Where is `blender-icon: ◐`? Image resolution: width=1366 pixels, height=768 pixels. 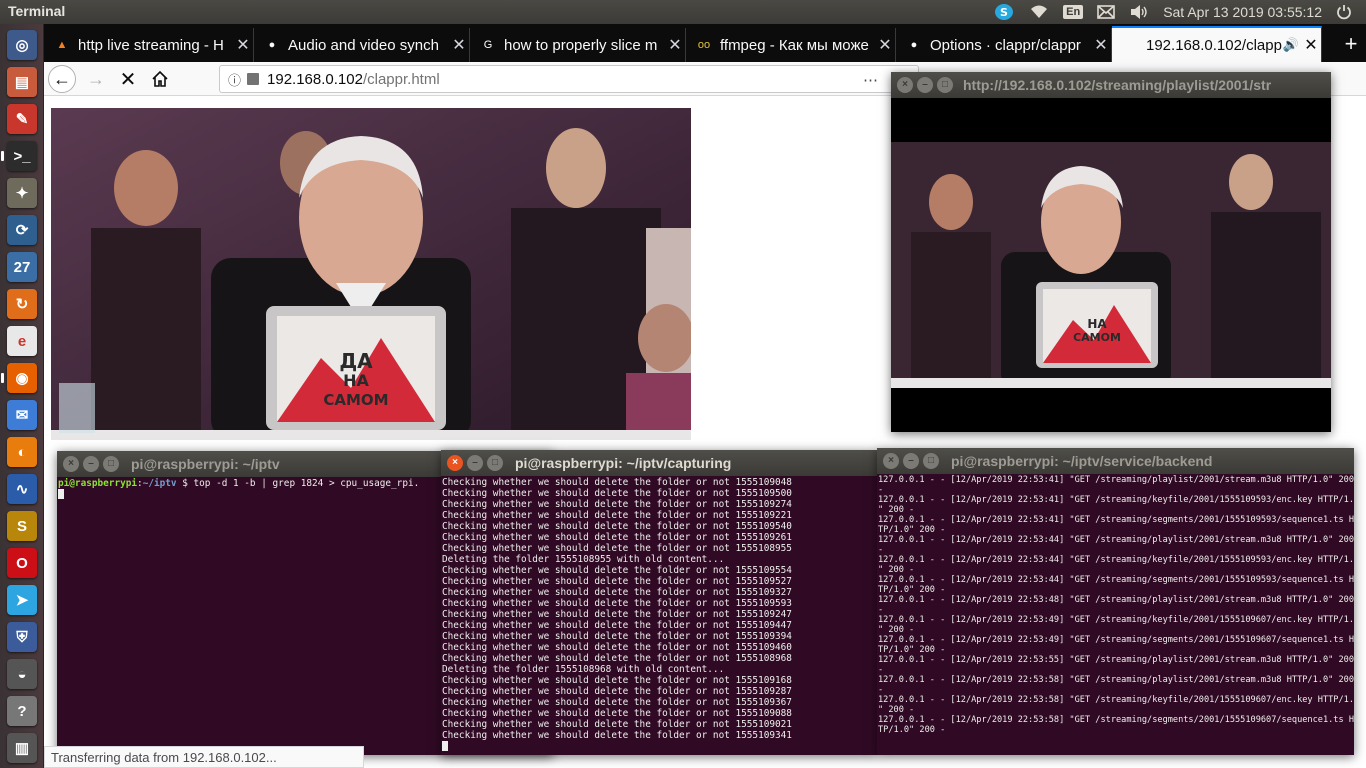 blender-icon: ◐ is located at coordinates (22, 452).